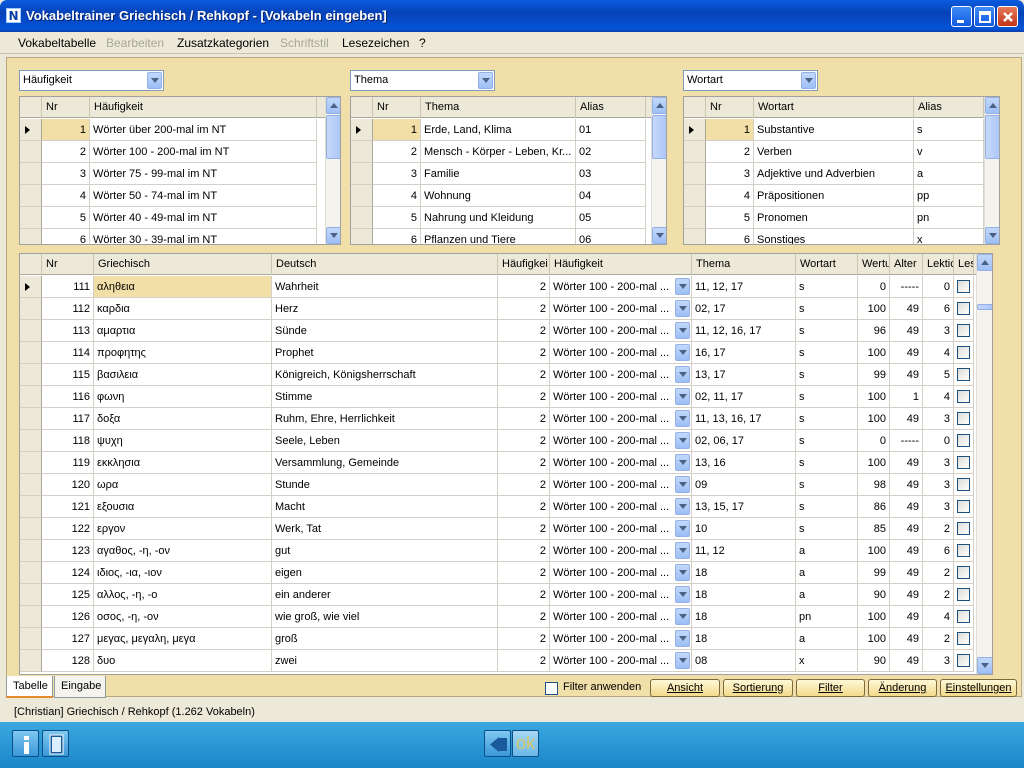 The height and width of the screenshot is (768, 1024). What do you see at coordinates (744, 309) in the screenshot?
I see `vocab-cell: 02, 17` at bounding box center [744, 309].